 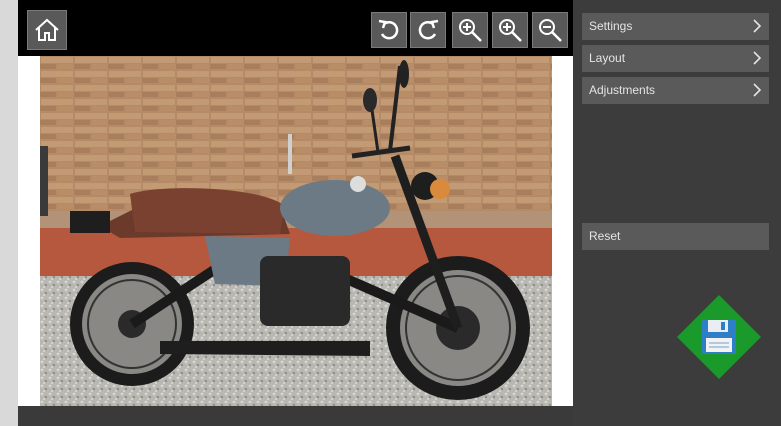 What do you see at coordinates (295, 28) in the screenshot?
I see `top-toolbar` at bounding box center [295, 28].